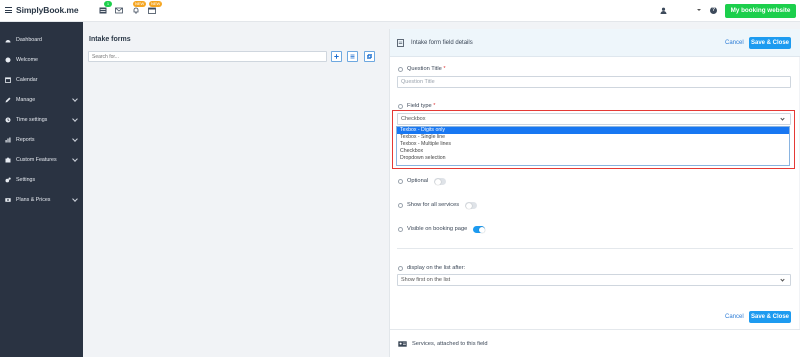  I want to click on bell-icon, so click(136, 10).